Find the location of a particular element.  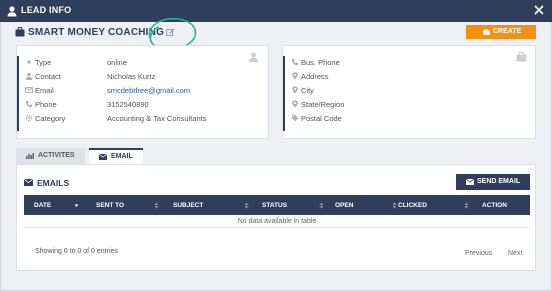

column-label: OPEN is located at coordinates (344, 205).